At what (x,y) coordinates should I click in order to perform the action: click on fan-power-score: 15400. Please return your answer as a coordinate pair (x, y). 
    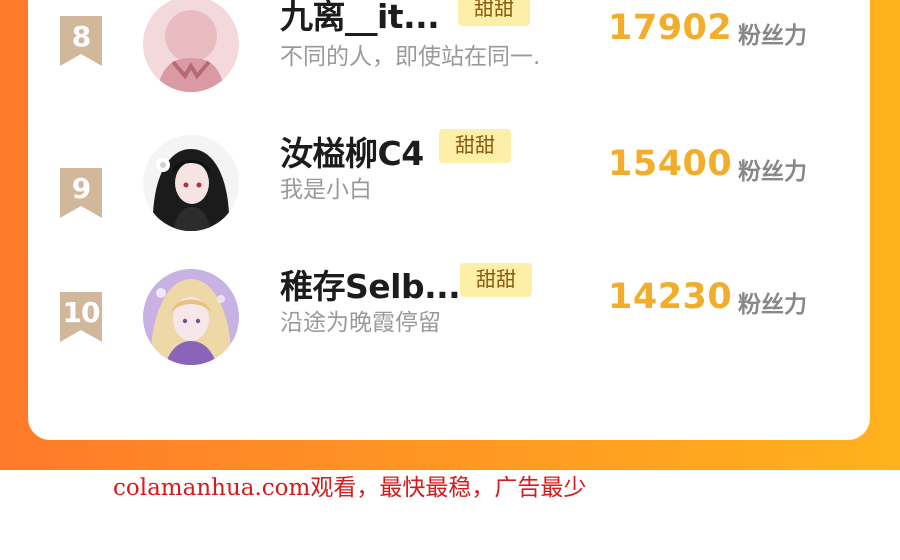
    Looking at the image, I should click on (670, 164).